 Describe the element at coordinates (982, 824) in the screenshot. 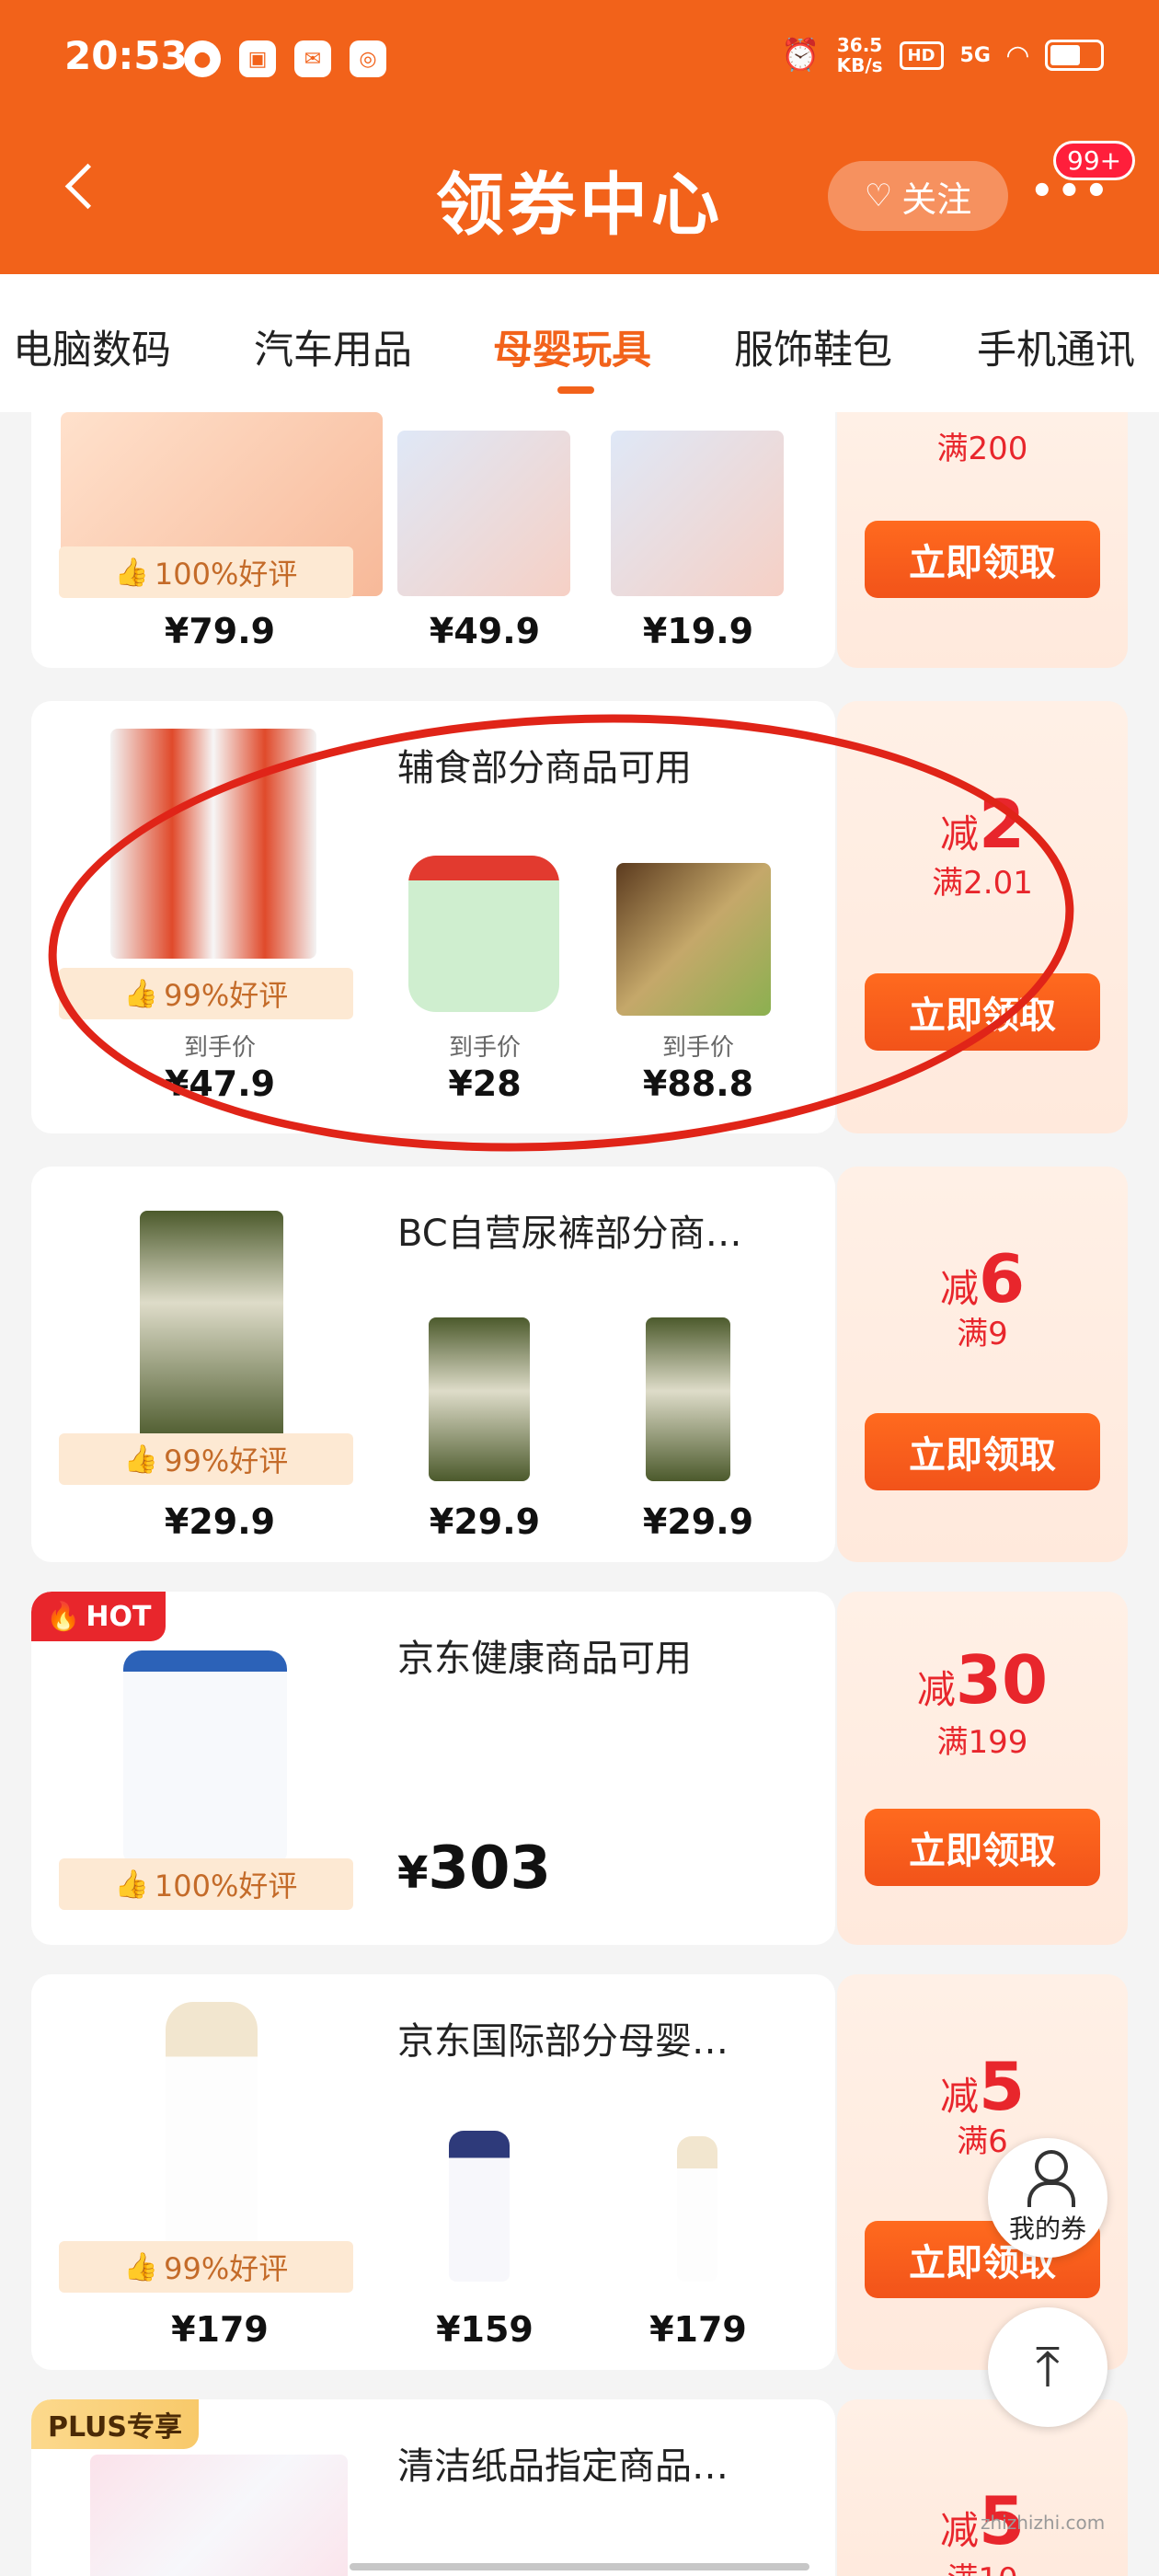

I see `coupon-discount: 减2` at that location.